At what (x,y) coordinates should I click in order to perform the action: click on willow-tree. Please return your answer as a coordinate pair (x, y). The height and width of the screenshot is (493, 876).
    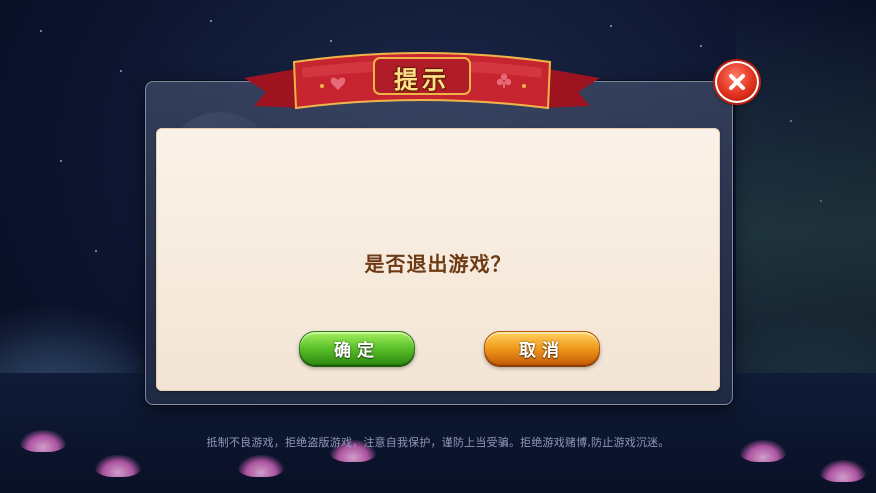
    Looking at the image, I should click on (806, 210).